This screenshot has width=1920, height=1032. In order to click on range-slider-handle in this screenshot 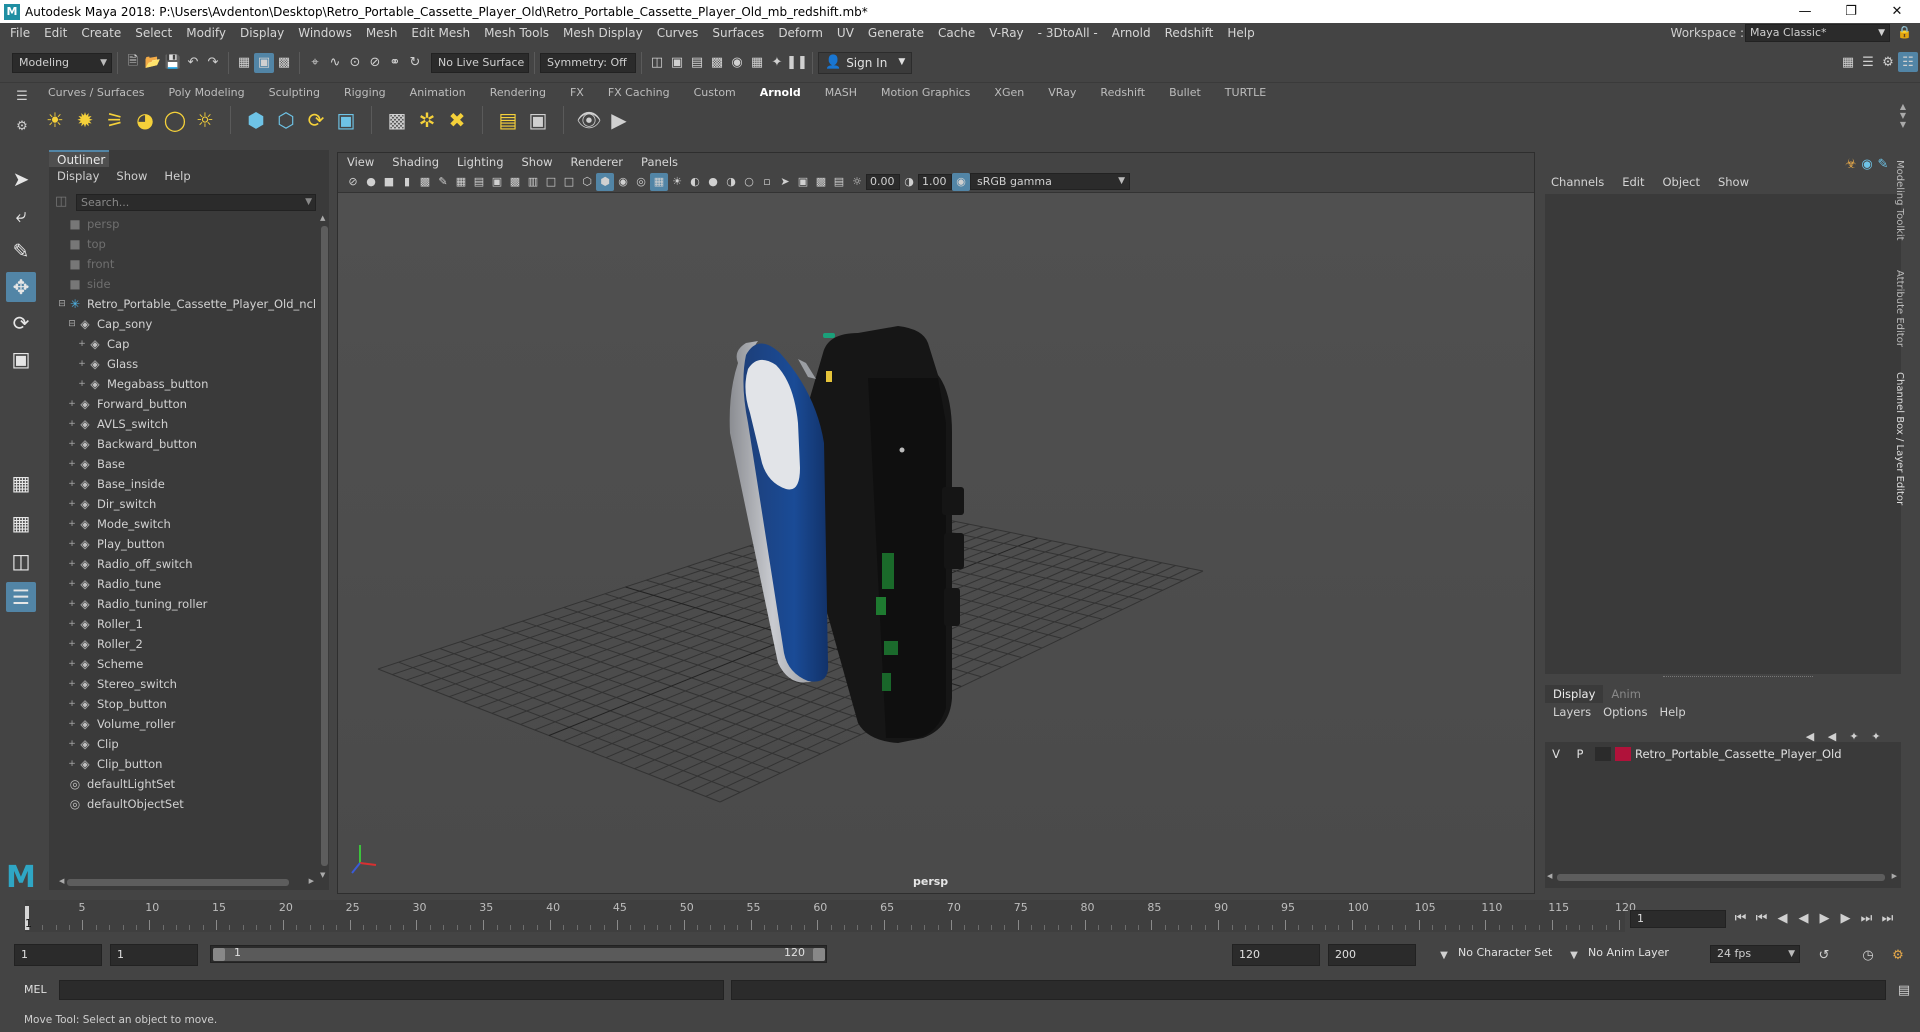, I will do `click(519, 954)`.